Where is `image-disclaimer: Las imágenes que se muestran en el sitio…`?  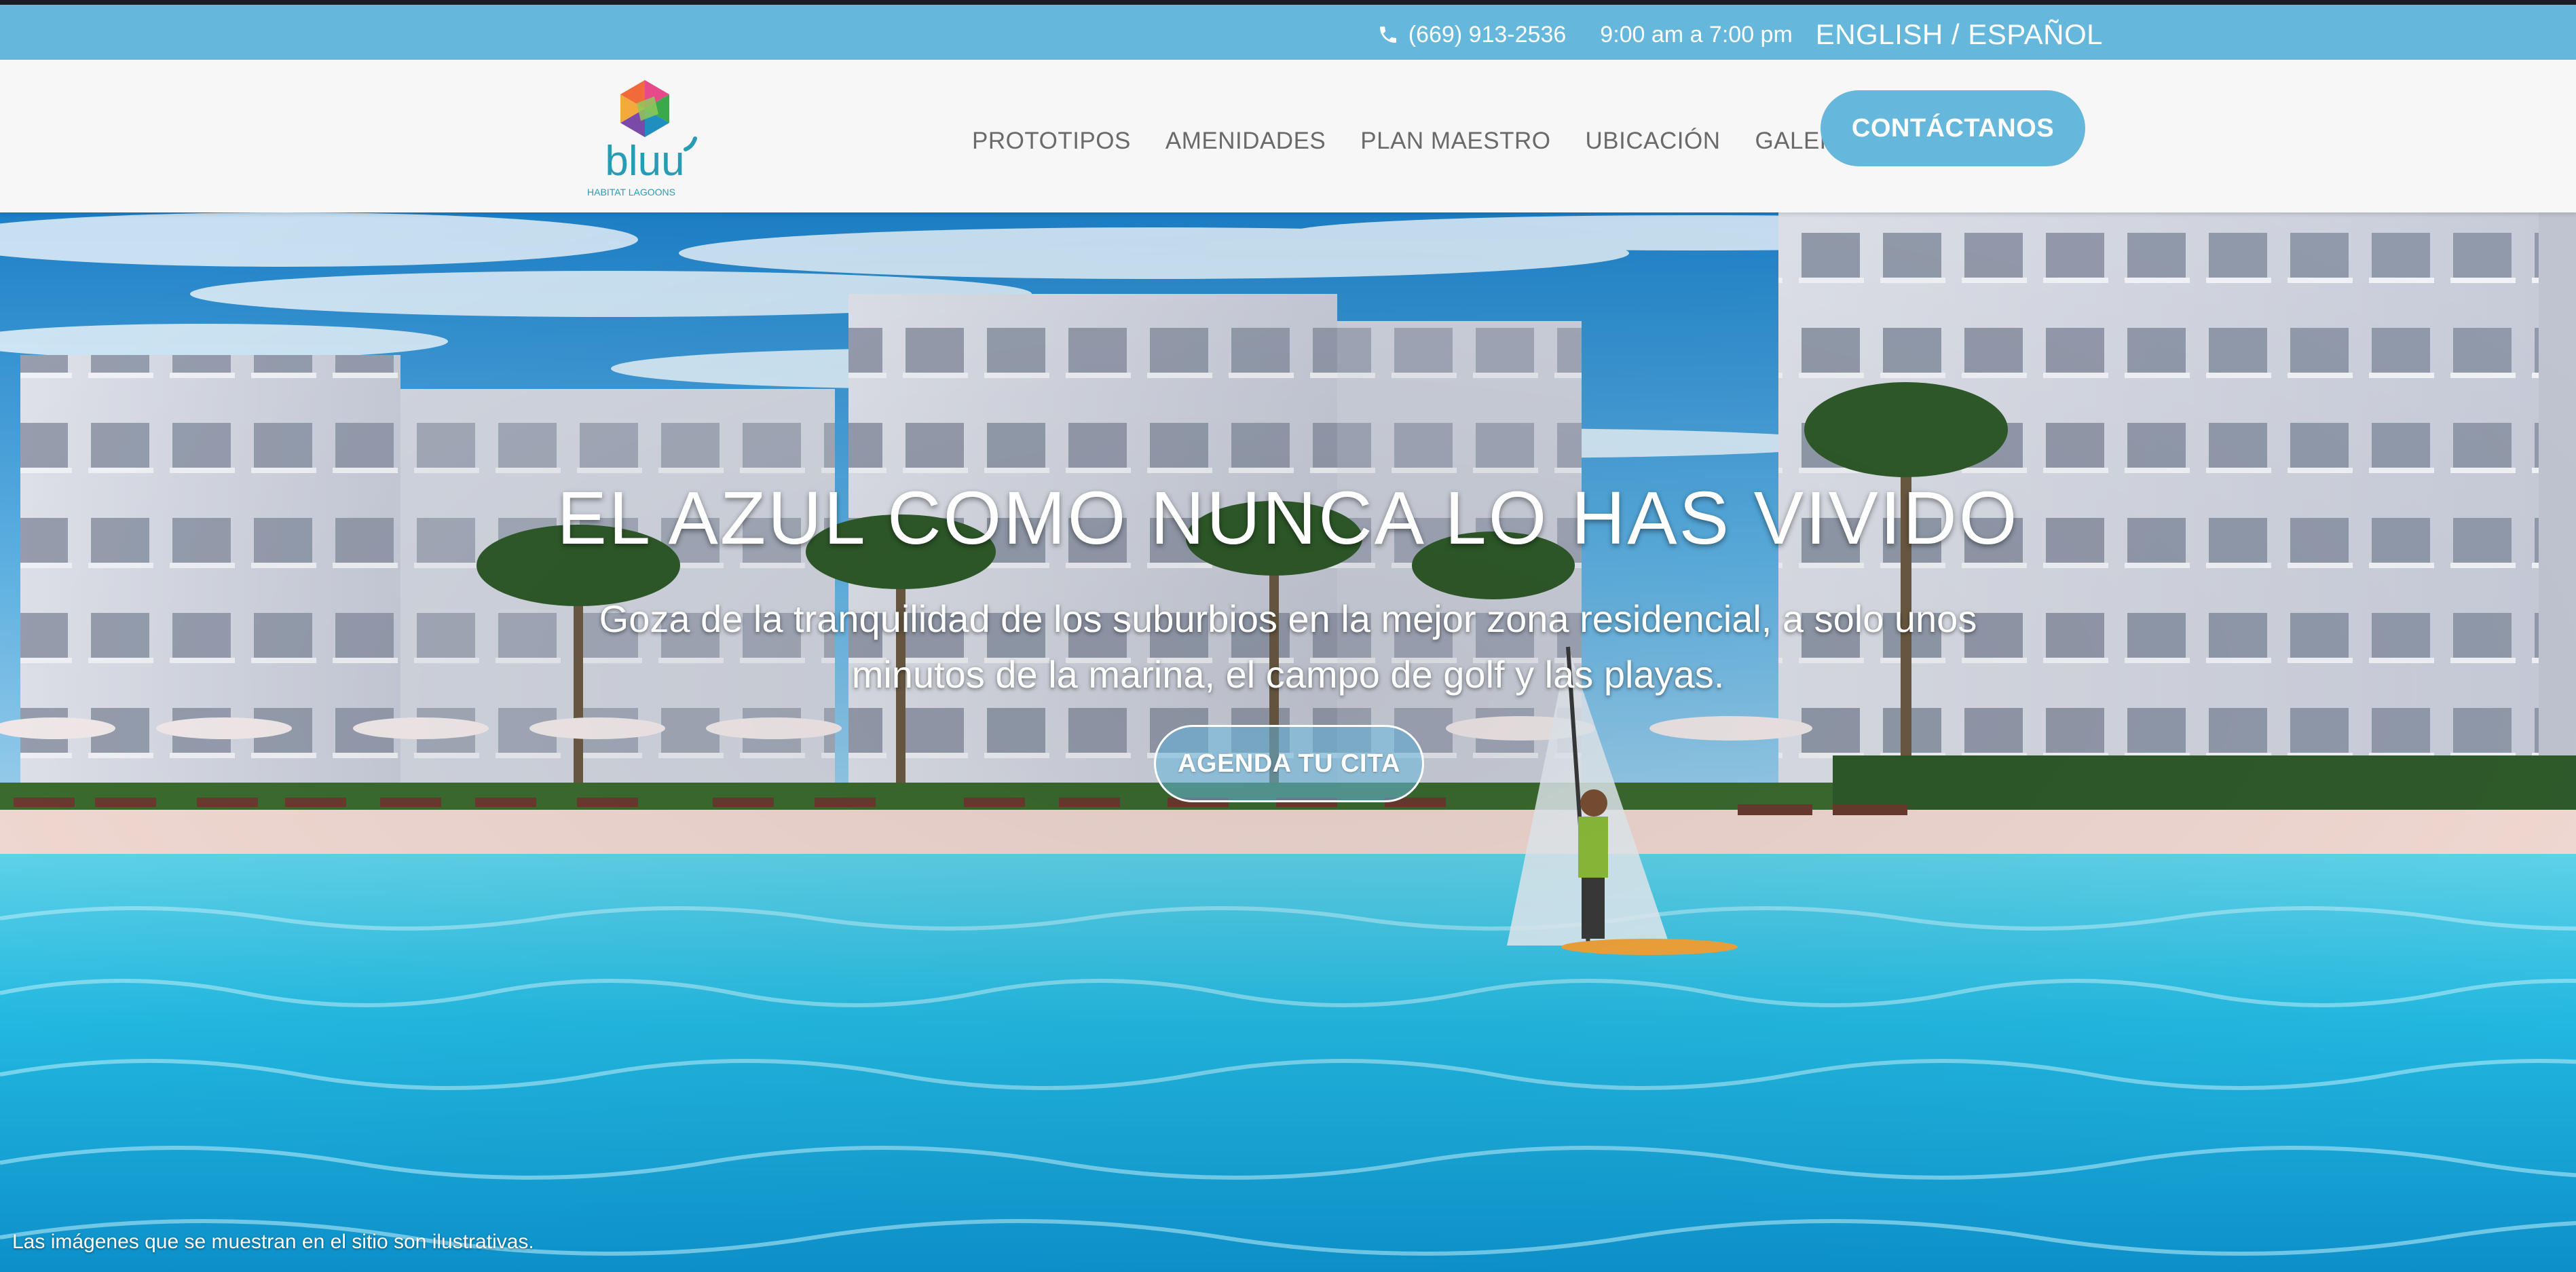
image-disclaimer: Las imágenes que se muestran en el sitio… is located at coordinates (273, 1242).